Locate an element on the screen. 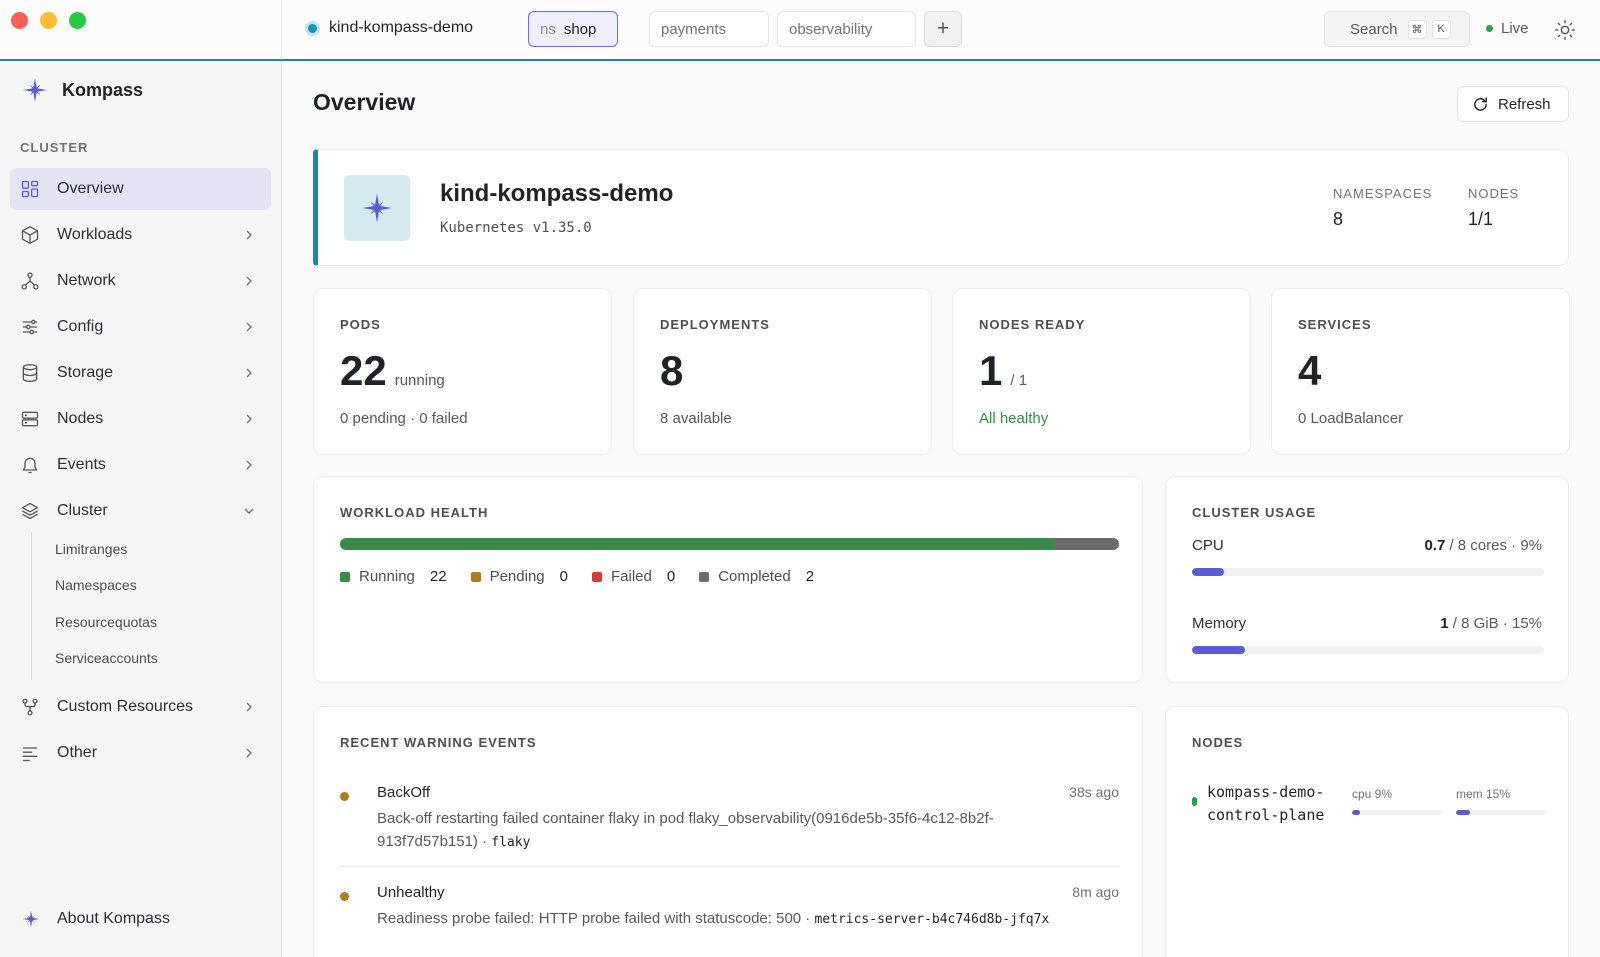 This screenshot has width=1600, height=957. memory-usage-fill is located at coordinates (1218, 650).